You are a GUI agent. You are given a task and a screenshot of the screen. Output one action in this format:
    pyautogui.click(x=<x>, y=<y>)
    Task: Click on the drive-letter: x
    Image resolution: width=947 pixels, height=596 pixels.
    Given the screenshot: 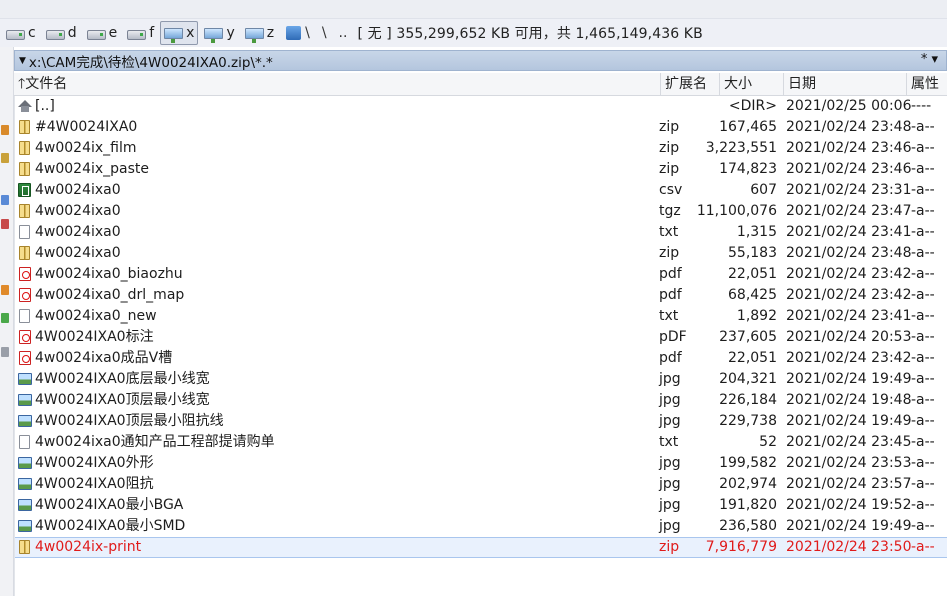 What is the action you would take?
    pyautogui.click(x=190, y=33)
    